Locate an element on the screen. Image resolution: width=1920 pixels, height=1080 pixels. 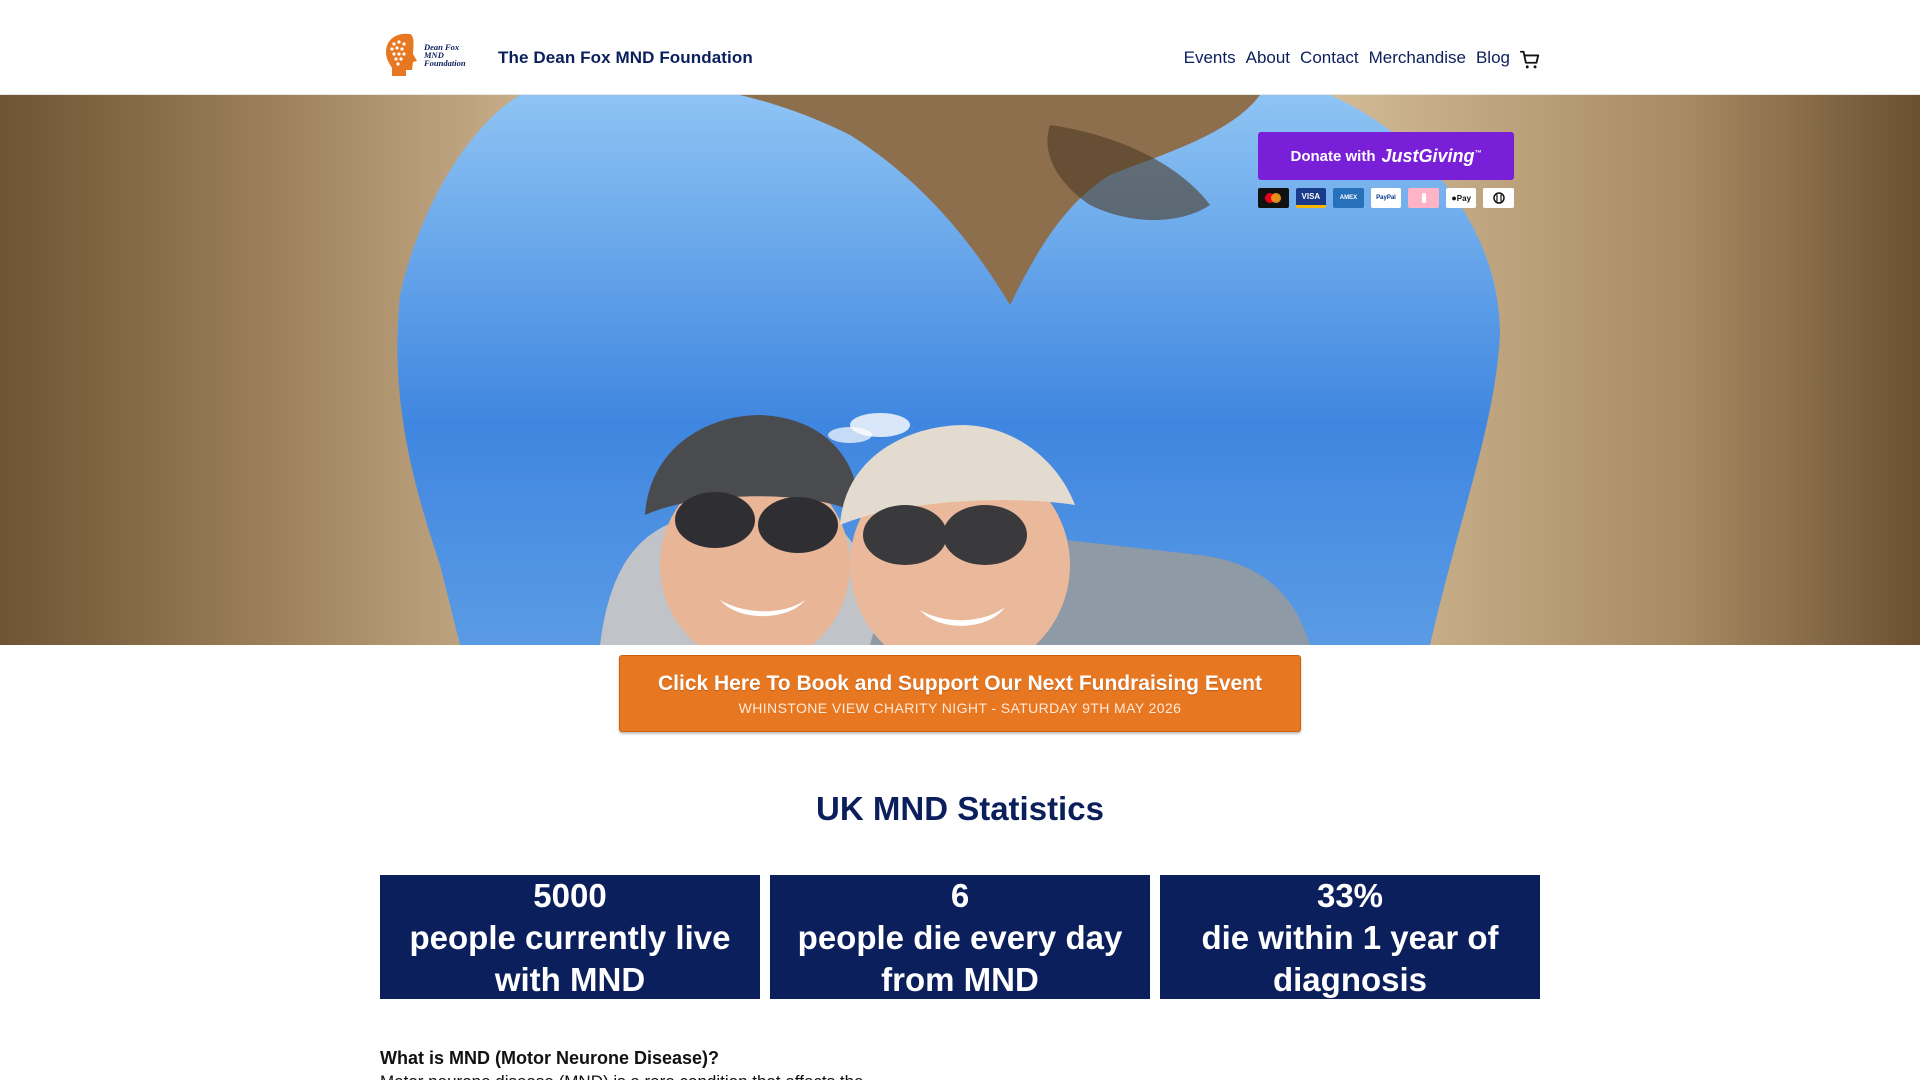
stat-label: people currently live with MND is located at coordinates (570, 958).